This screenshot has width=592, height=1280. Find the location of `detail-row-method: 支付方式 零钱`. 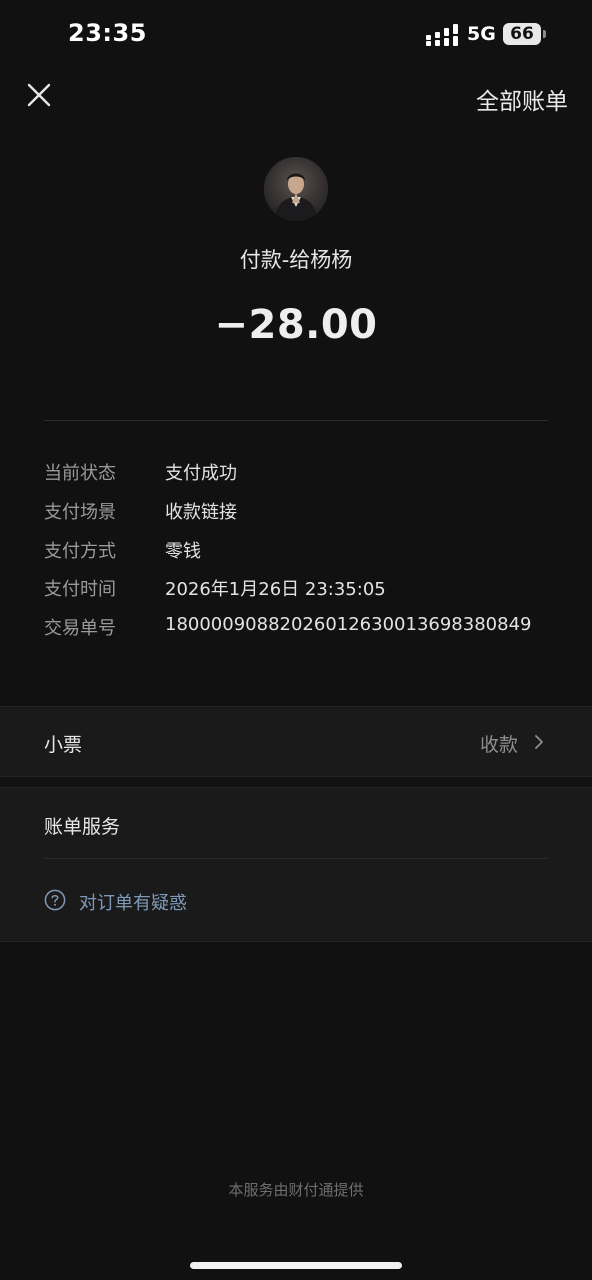

detail-row-method: 支付方式 零钱 is located at coordinates (304, 552).